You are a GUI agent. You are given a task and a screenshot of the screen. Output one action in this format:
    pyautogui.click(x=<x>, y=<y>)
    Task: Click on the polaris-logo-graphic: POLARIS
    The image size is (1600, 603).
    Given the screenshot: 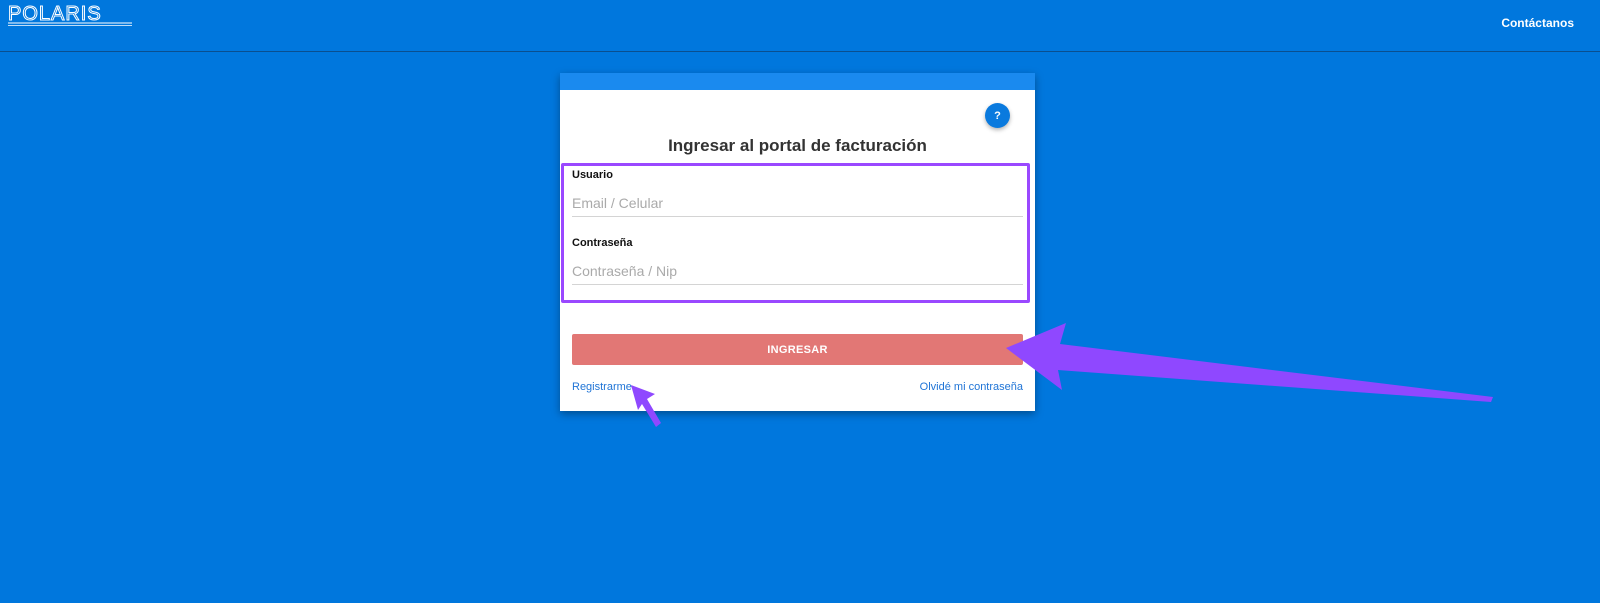 What is the action you would take?
    pyautogui.click(x=70, y=14)
    